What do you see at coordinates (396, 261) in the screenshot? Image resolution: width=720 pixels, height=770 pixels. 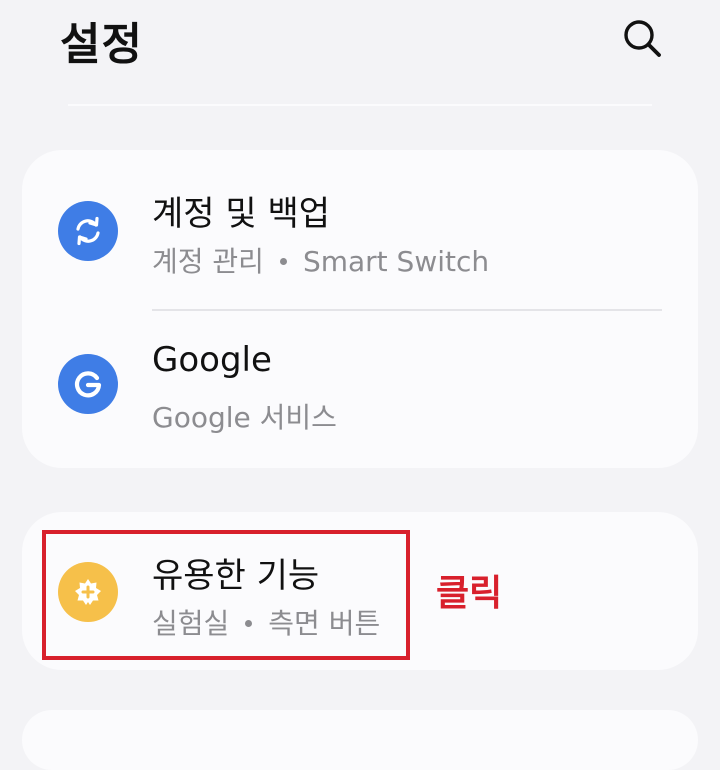 I see `subtitle-part: Smart Switch` at bounding box center [396, 261].